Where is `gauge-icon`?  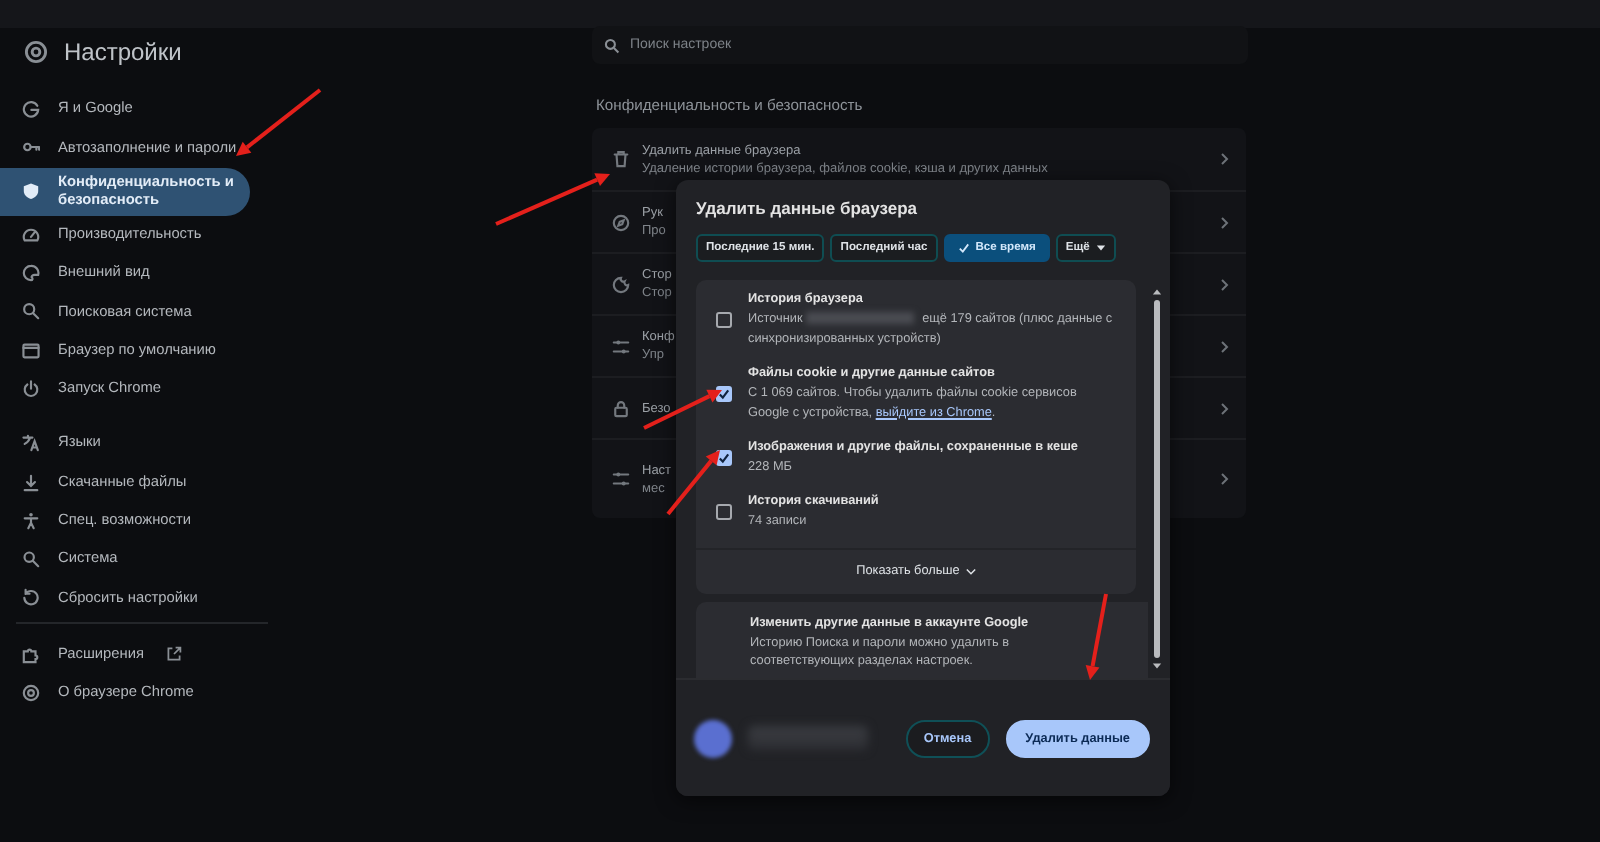
gauge-icon is located at coordinates (31, 234).